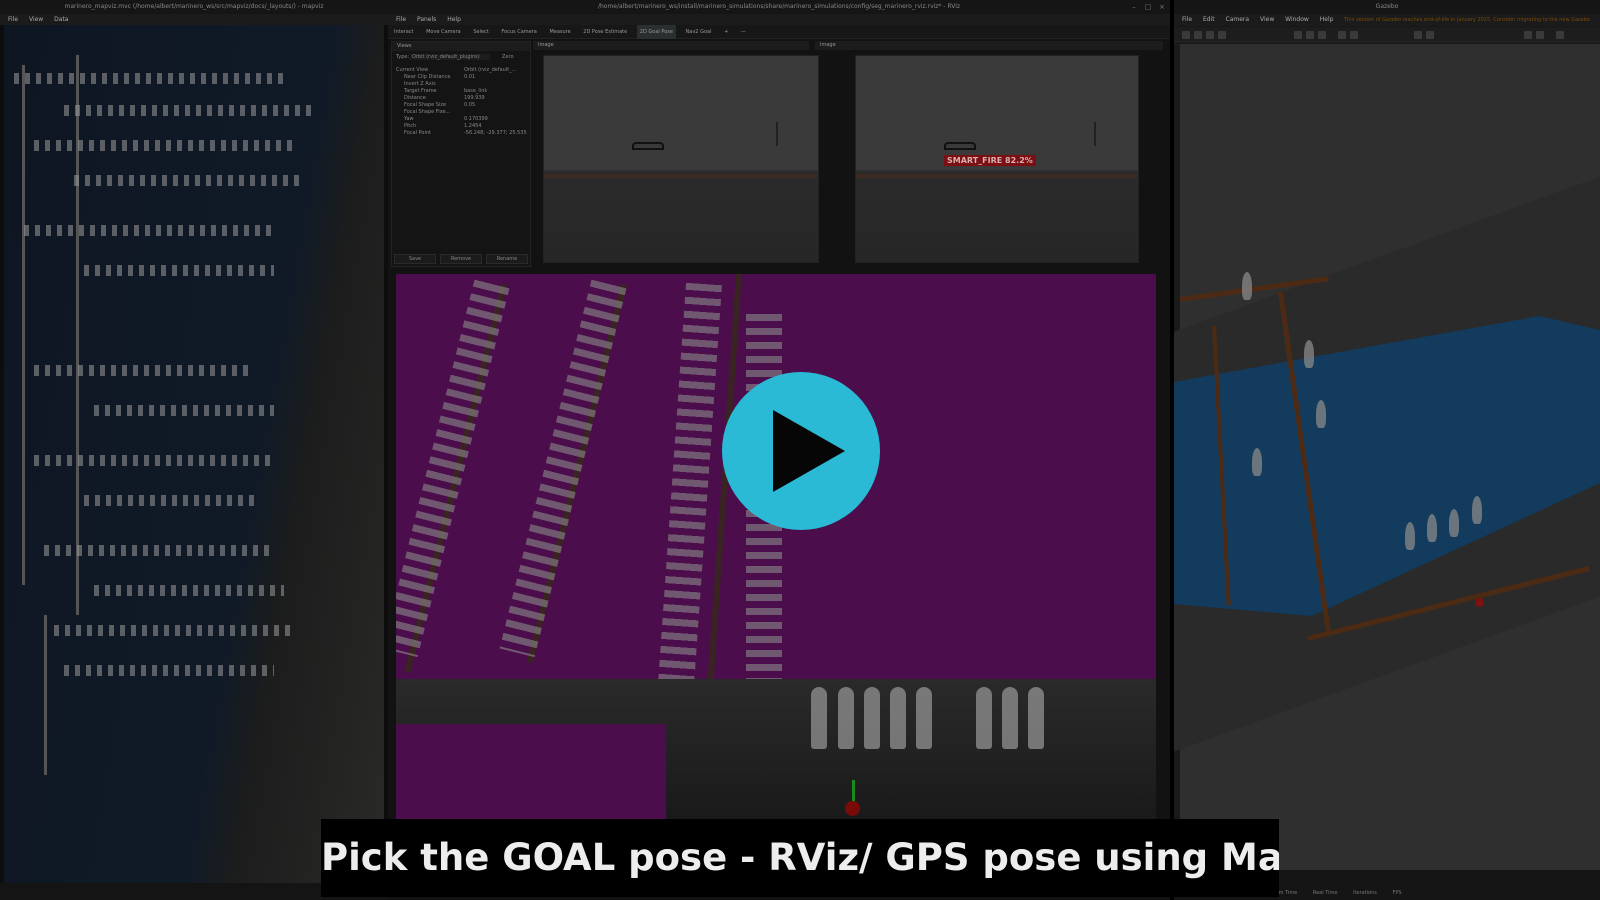 The image size is (1600, 900). I want to click on tool-move-camera: Move Camera, so click(443, 32).